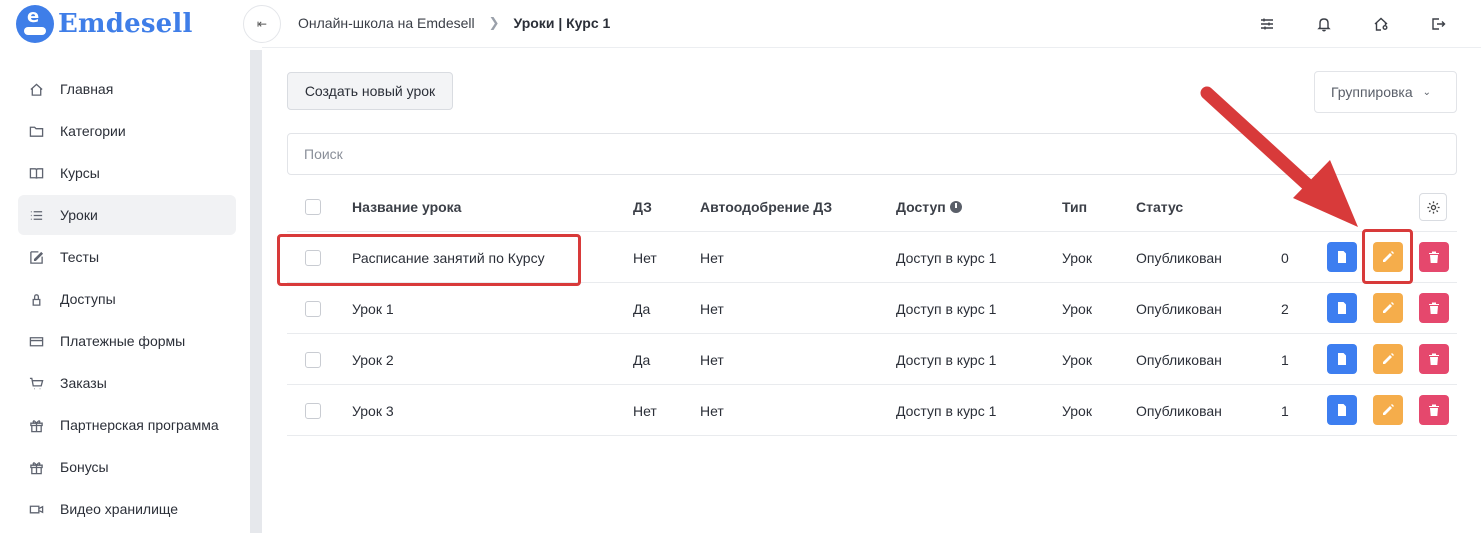 The image size is (1481, 533). What do you see at coordinates (766, 206) in the screenshot?
I see `header-auto-approve: Автоодобрение ДЗ` at bounding box center [766, 206].